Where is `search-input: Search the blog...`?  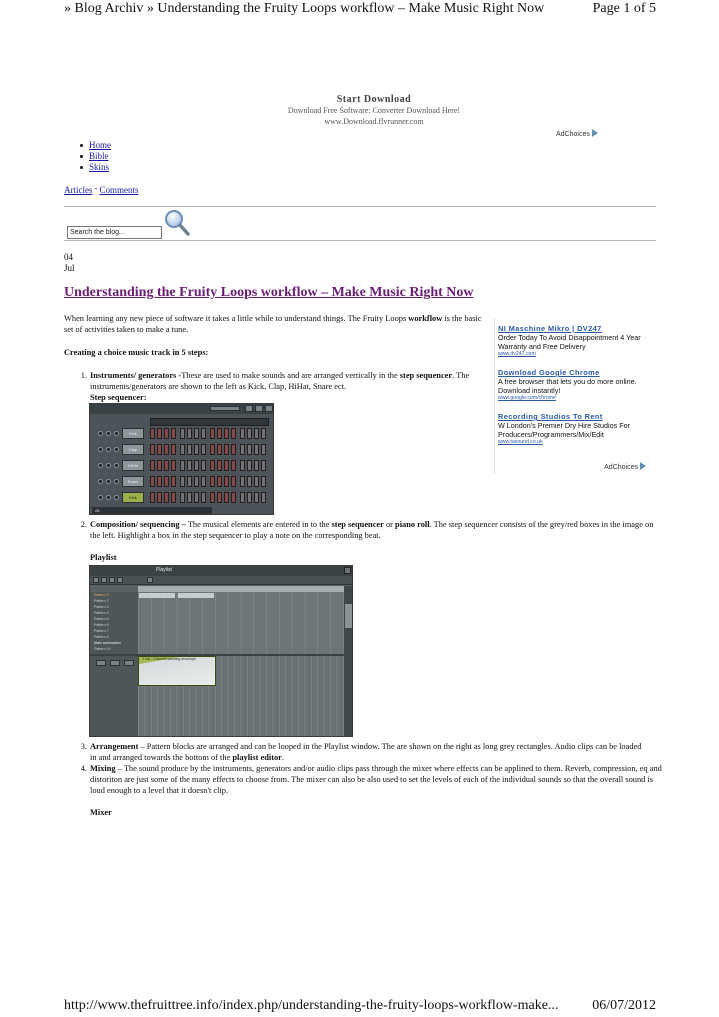 search-input: Search the blog... is located at coordinates (114, 232).